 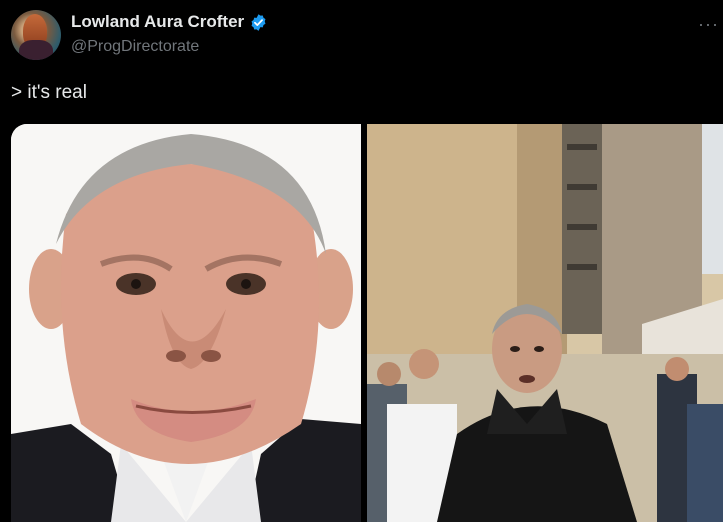 What do you see at coordinates (157, 22) in the screenshot?
I see `author-name: Lowland Aura Crofter` at bounding box center [157, 22].